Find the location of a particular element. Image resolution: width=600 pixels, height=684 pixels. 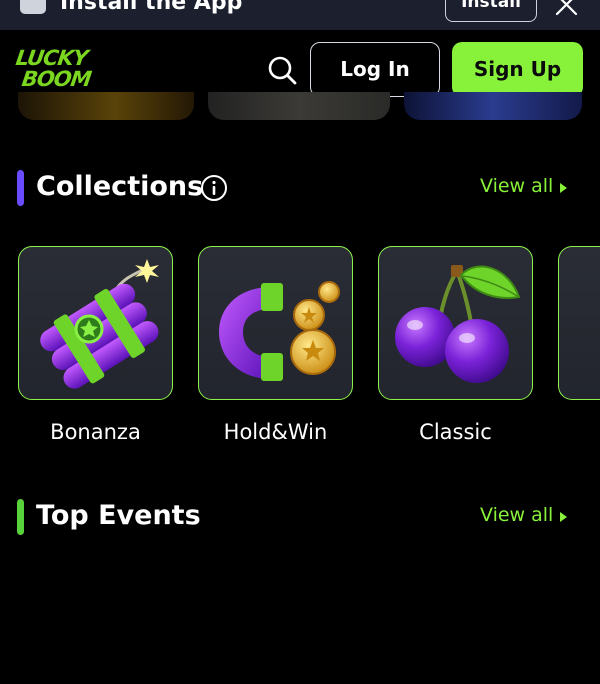

collection-tile-hold-and-win is located at coordinates (275, 323).